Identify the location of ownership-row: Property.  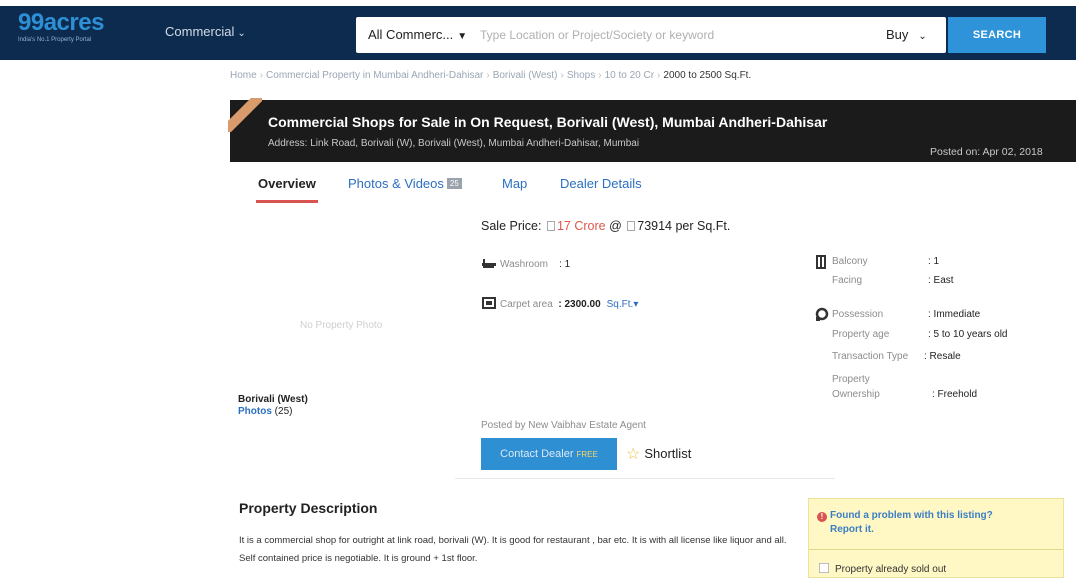
(851, 379).